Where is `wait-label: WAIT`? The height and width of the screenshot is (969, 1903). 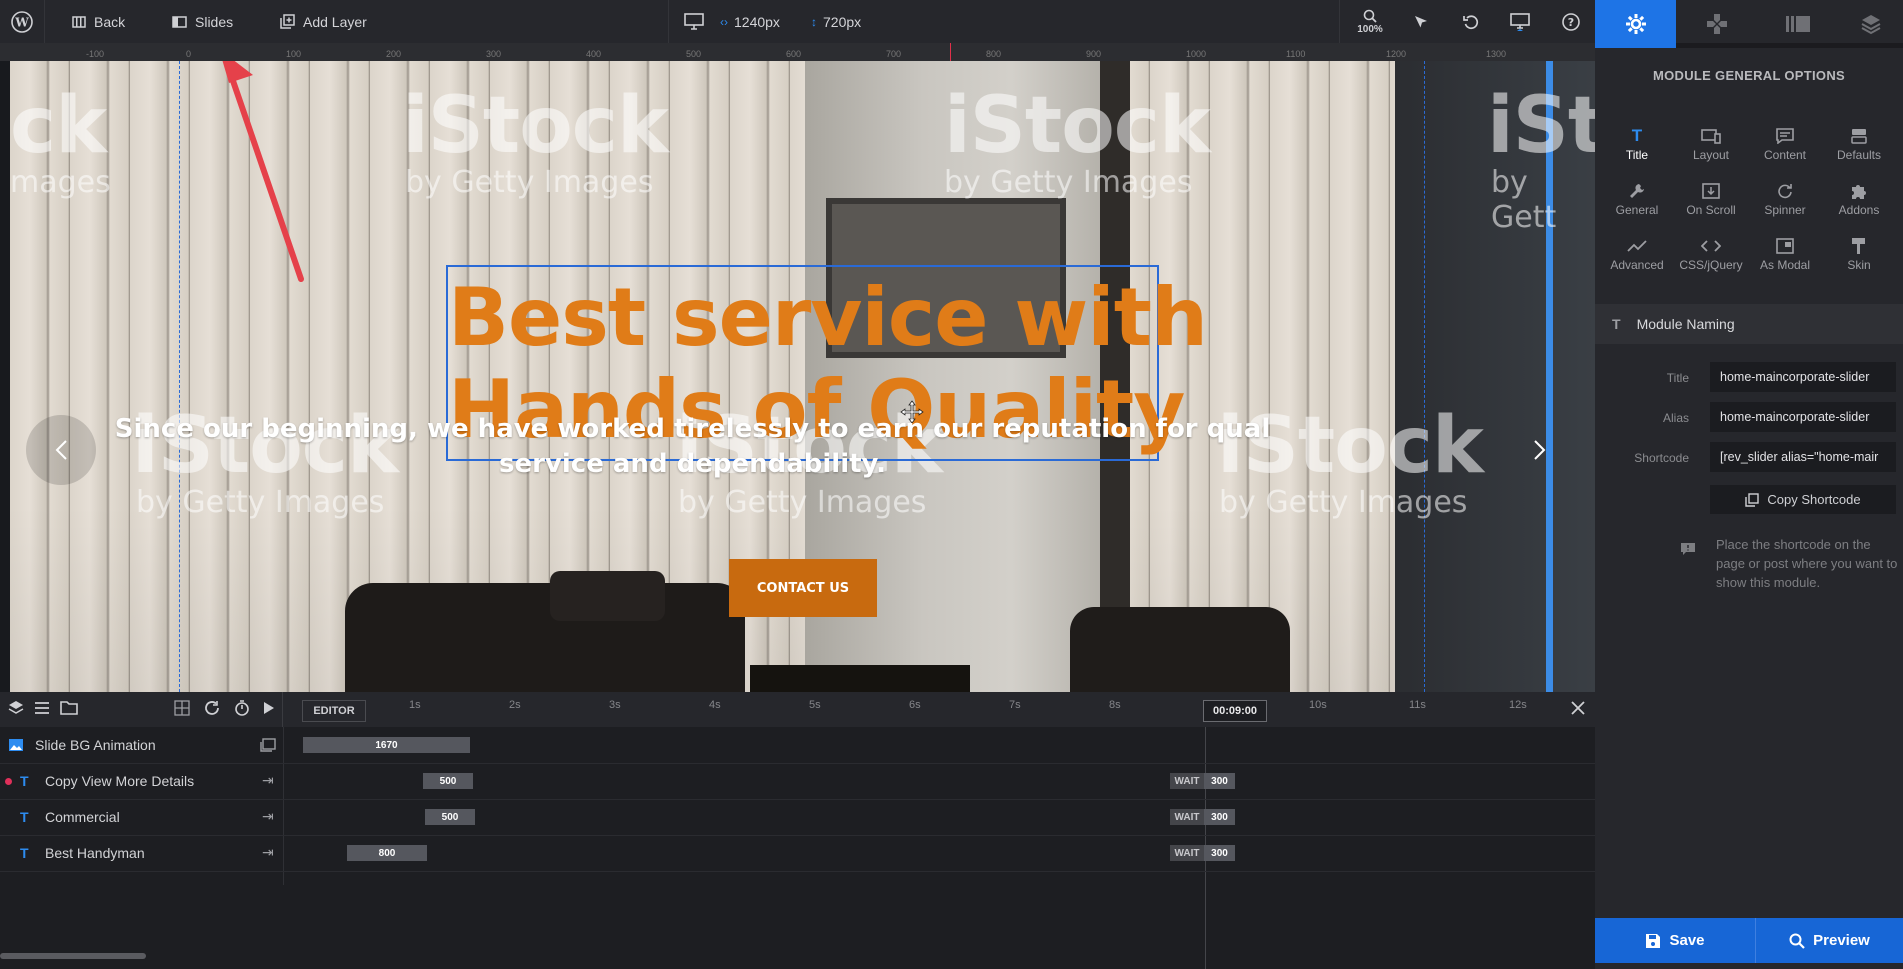
wait-label: WAIT is located at coordinates (1187, 853).